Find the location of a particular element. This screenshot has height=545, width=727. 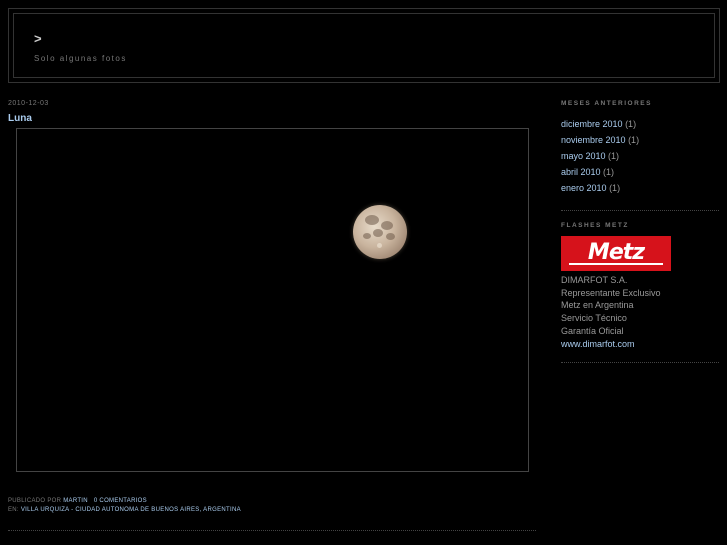

metz-logo-underline is located at coordinates (616, 264).